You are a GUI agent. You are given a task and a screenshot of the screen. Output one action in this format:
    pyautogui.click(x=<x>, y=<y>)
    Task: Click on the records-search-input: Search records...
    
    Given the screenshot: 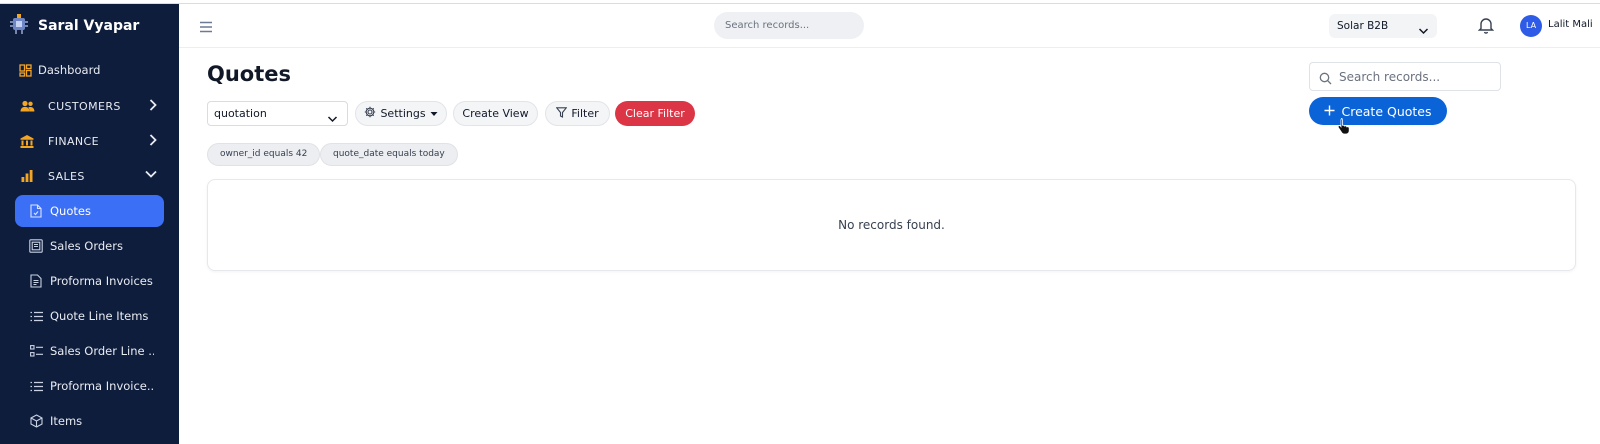 What is the action you would take?
    pyautogui.click(x=1405, y=76)
    